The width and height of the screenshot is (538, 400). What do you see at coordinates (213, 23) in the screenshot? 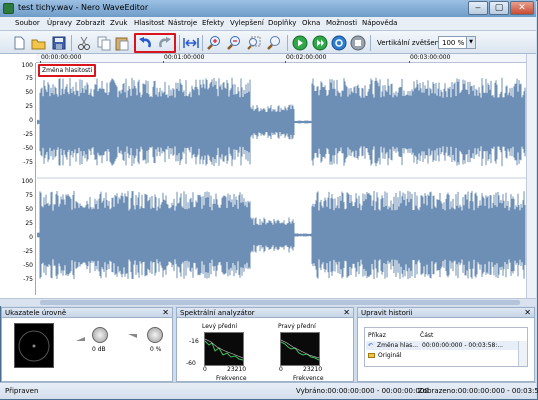
I see `menu-efekty: Efekty` at bounding box center [213, 23].